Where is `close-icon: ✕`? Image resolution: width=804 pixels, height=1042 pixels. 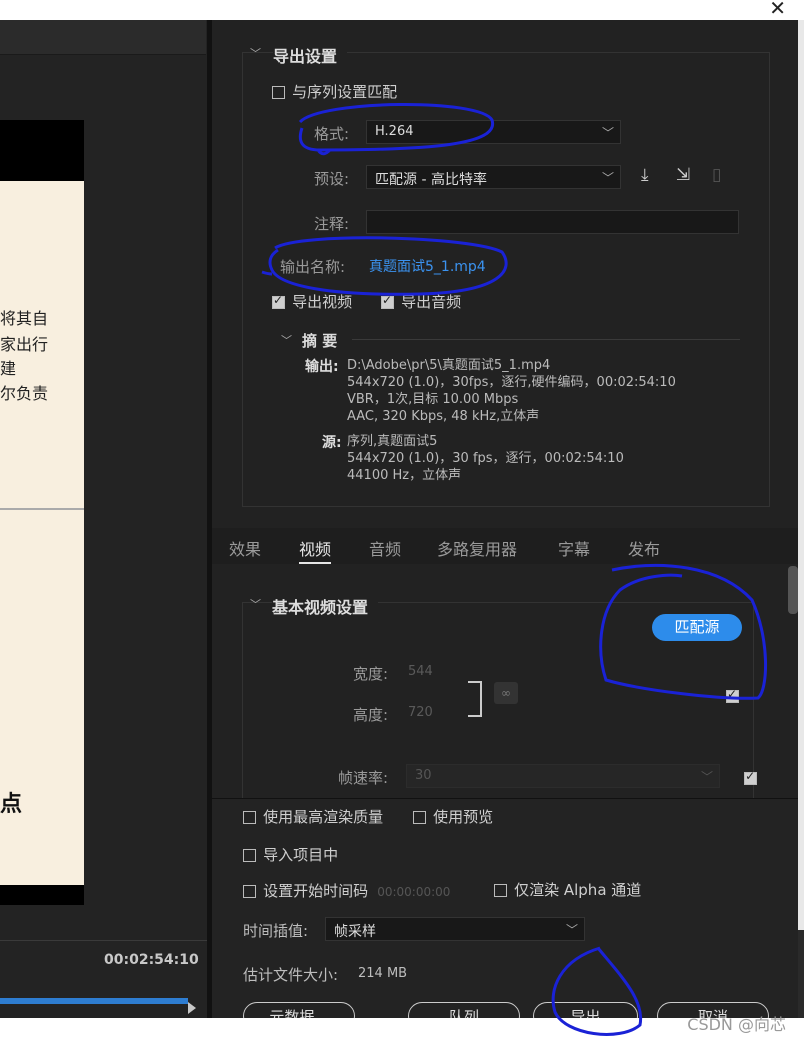
close-icon: ✕ is located at coordinates (777, 10).